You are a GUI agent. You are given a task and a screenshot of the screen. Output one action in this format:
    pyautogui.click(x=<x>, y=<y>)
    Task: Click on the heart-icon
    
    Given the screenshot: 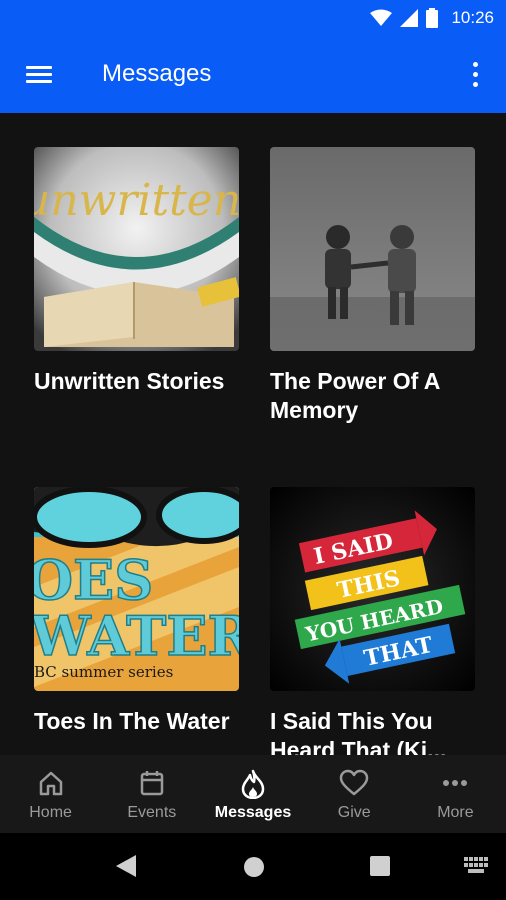 What is the action you would take?
    pyautogui.click(x=354, y=785)
    